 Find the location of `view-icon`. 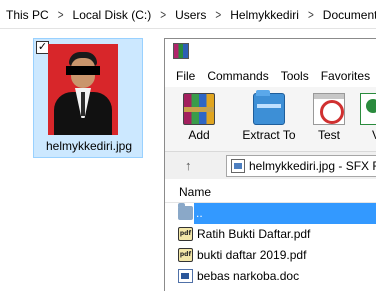

view-icon is located at coordinates (368, 109).